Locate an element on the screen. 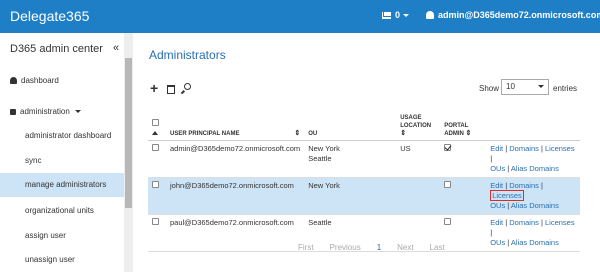 The height and width of the screenshot is (272, 600). sort-asc-icon is located at coordinates (155, 132).